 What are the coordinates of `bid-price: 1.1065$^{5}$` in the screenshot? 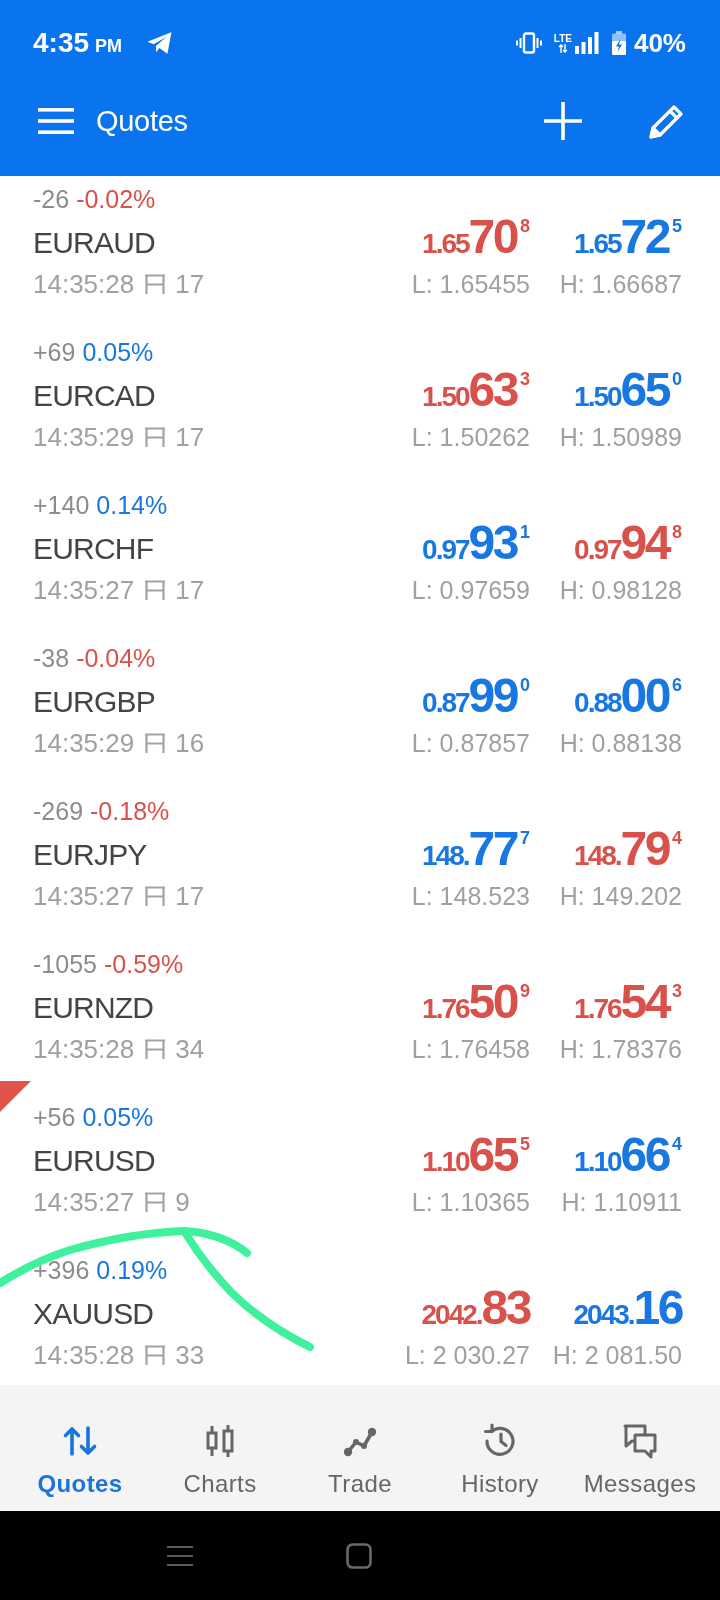 It's located at (476, 1158).